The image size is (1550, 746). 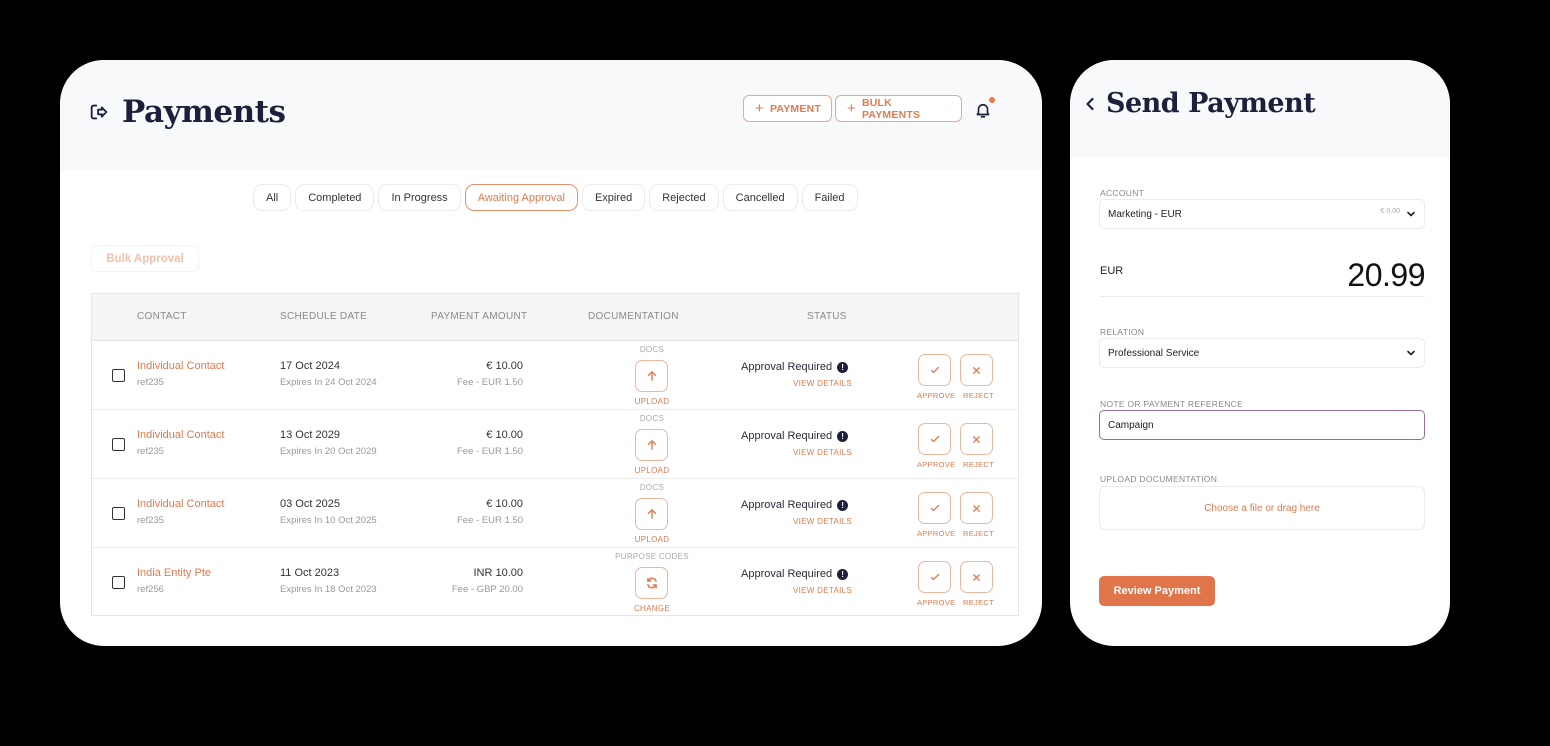 I want to click on add-payment-button: + PAYMENT, so click(x=787, y=108).